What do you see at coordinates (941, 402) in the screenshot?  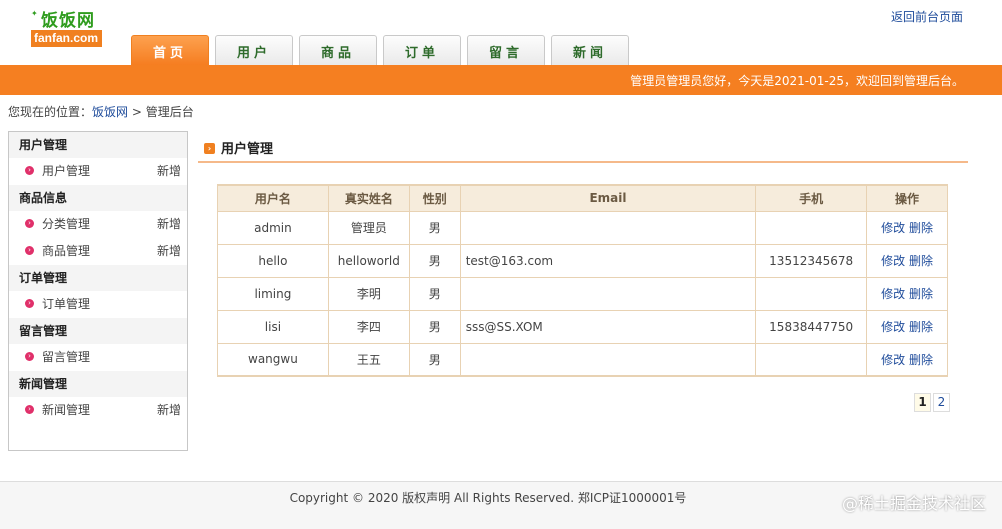 I see `page-2: 2` at bounding box center [941, 402].